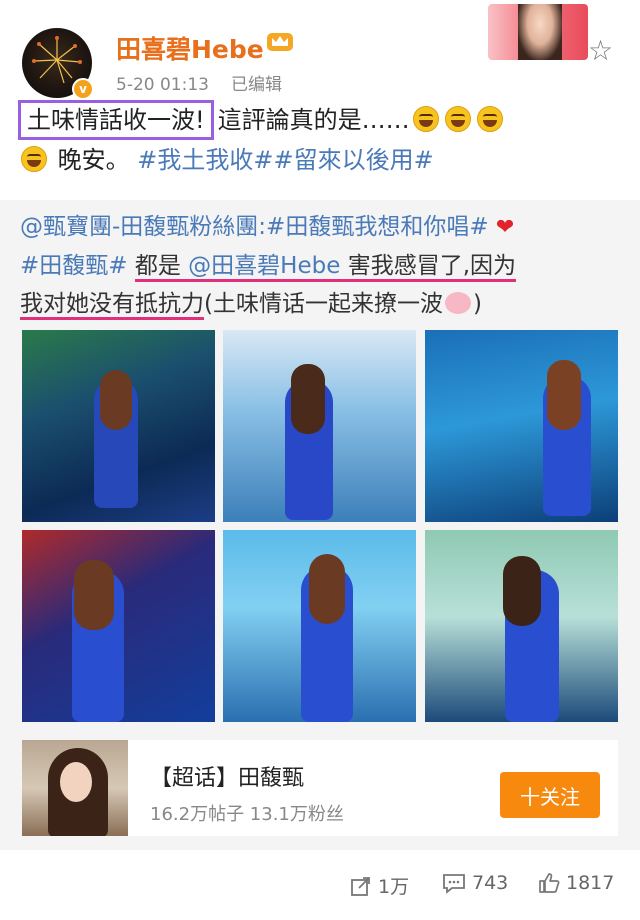  Describe the element at coordinates (256, 85) in the screenshot. I see `edited-label: 已编辑` at that location.